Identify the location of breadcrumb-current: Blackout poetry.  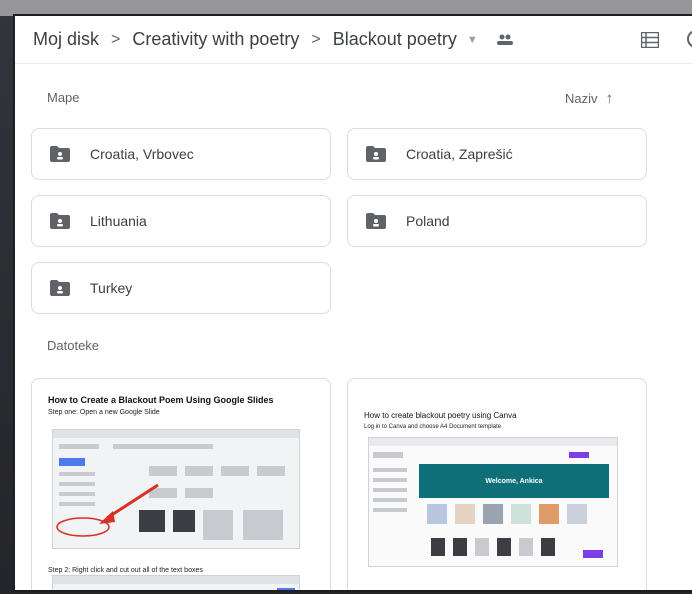
(395, 39).